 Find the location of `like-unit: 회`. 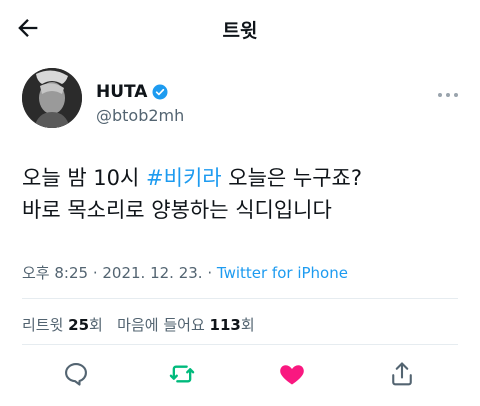

like-unit: 회 is located at coordinates (247, 325).